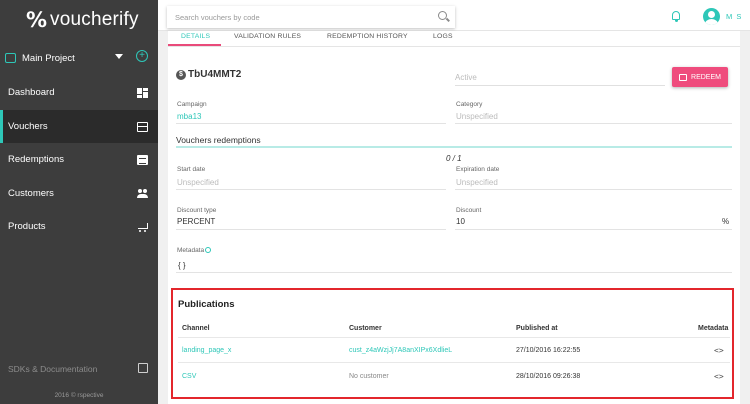 This screenshot has width=750, height=404. What do you see at coordinates (10, 58) in the screenshot?
I see `project-icon` at bounding box center [10, 58].